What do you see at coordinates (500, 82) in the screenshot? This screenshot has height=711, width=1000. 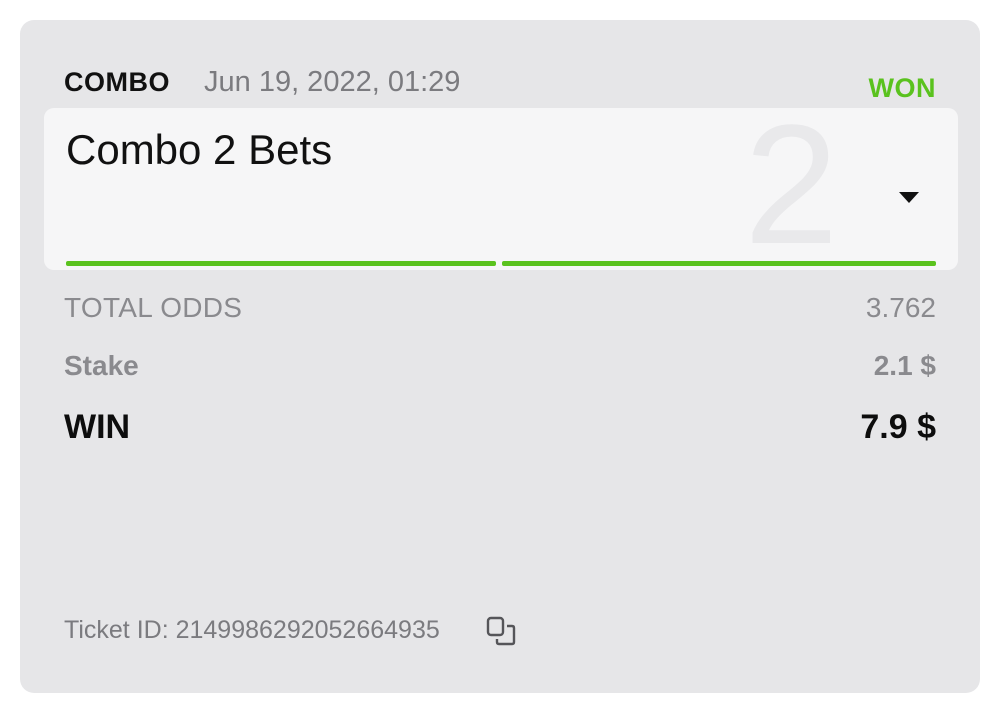 I see `ticket-header: COMBO Jun 19, 2022, 01:29 WON` at bounding box center [500, 82].